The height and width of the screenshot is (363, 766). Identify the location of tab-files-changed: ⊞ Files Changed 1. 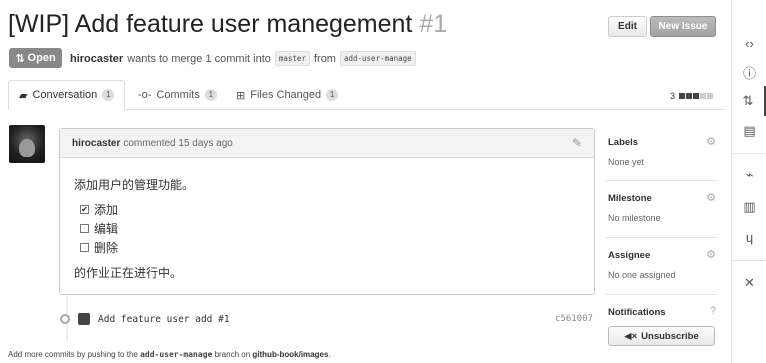
(287, 95).